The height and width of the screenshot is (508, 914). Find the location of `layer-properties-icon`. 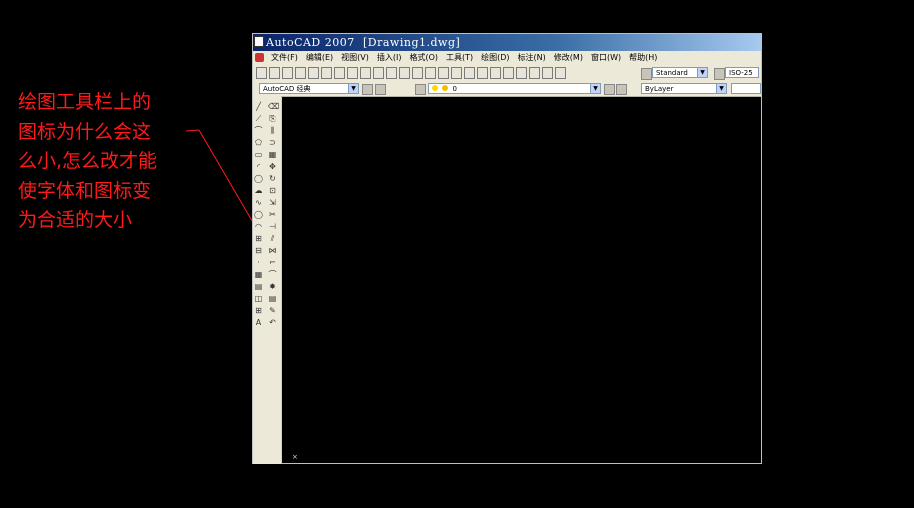

layer-properties-icon is located at coordinates (420, 89).